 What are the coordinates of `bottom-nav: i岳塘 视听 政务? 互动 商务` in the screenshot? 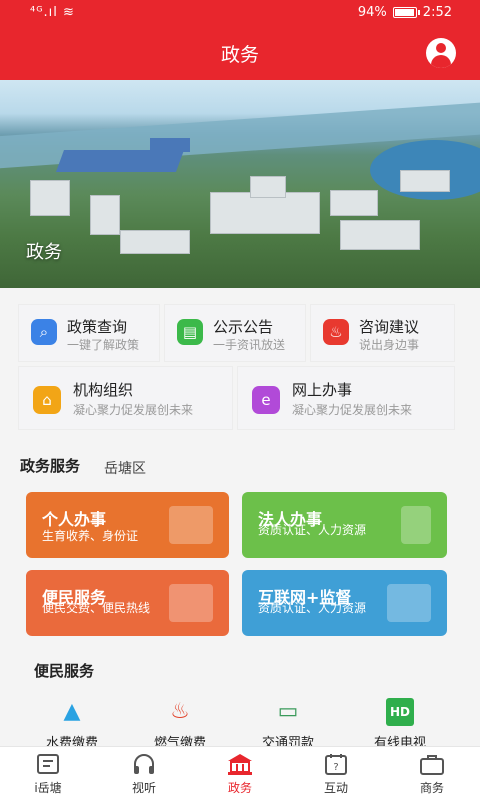 It's located at (240, 773).